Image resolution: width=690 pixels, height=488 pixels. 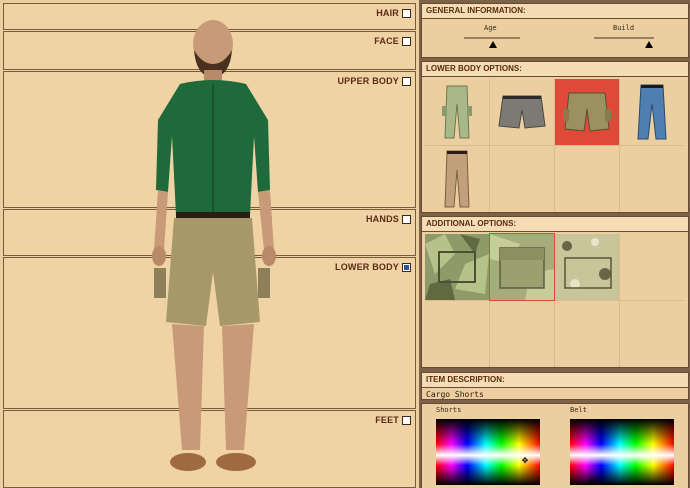 I want to click on age-slider, so click(x=492, y=38).